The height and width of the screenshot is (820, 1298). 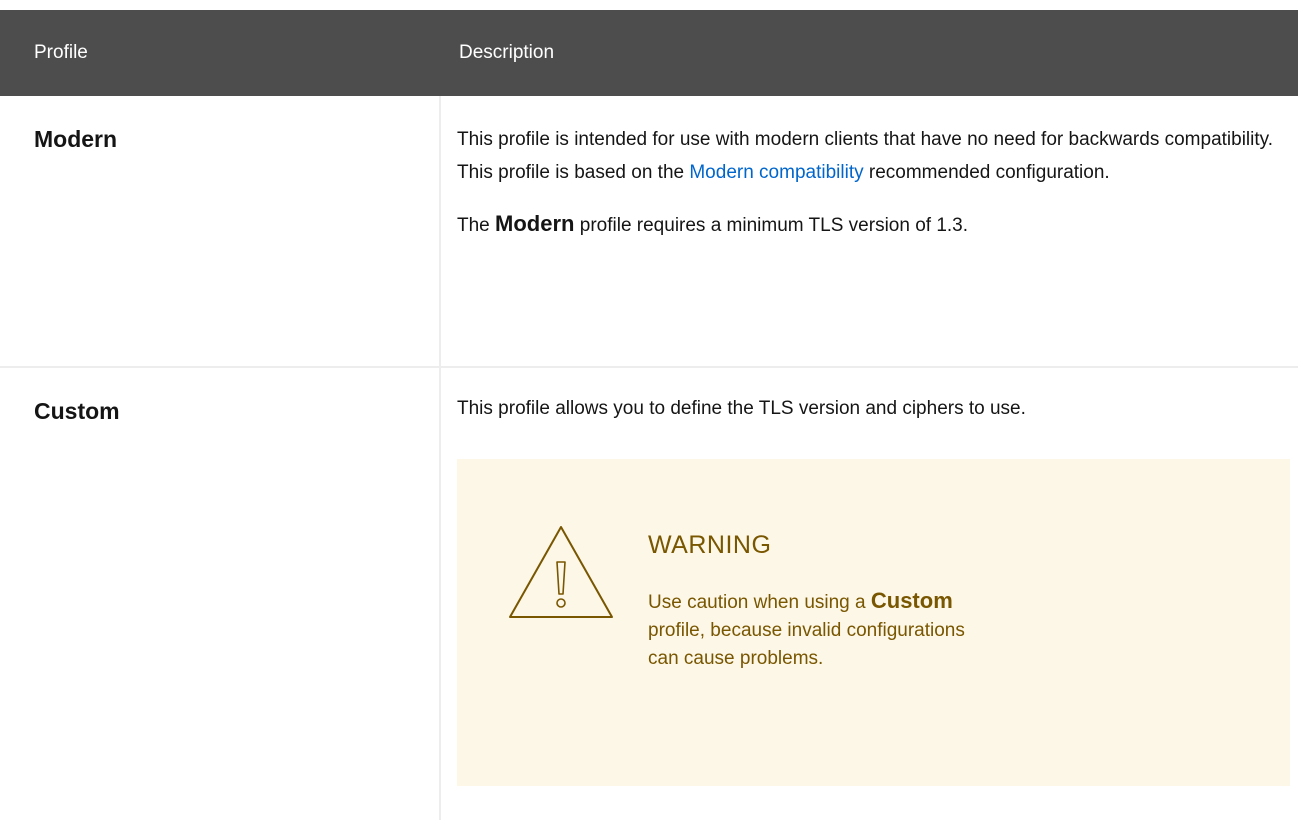 What do you see at coordinates (476, 225) in the screenshot?
I see `note-text: The` at bounding box center [476, 225].